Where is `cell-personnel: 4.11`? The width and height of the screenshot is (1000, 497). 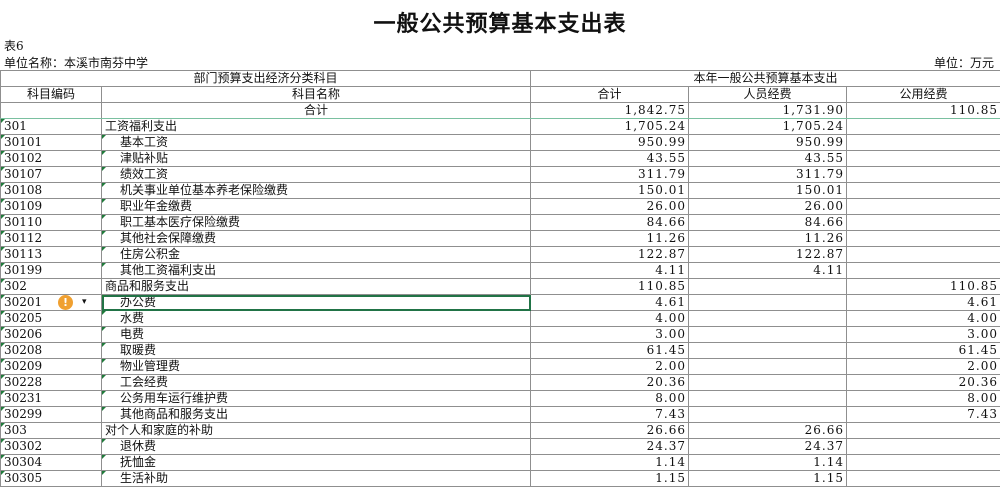
cell-personnel: 4.11 is located at coordinates (768, 270).